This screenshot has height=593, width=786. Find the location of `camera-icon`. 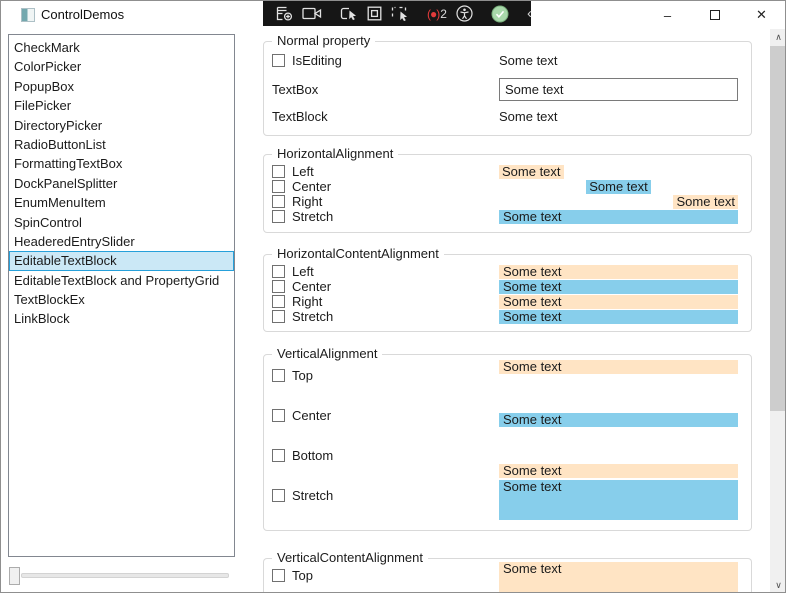

camera-icon is located at coordinates (312, 13).